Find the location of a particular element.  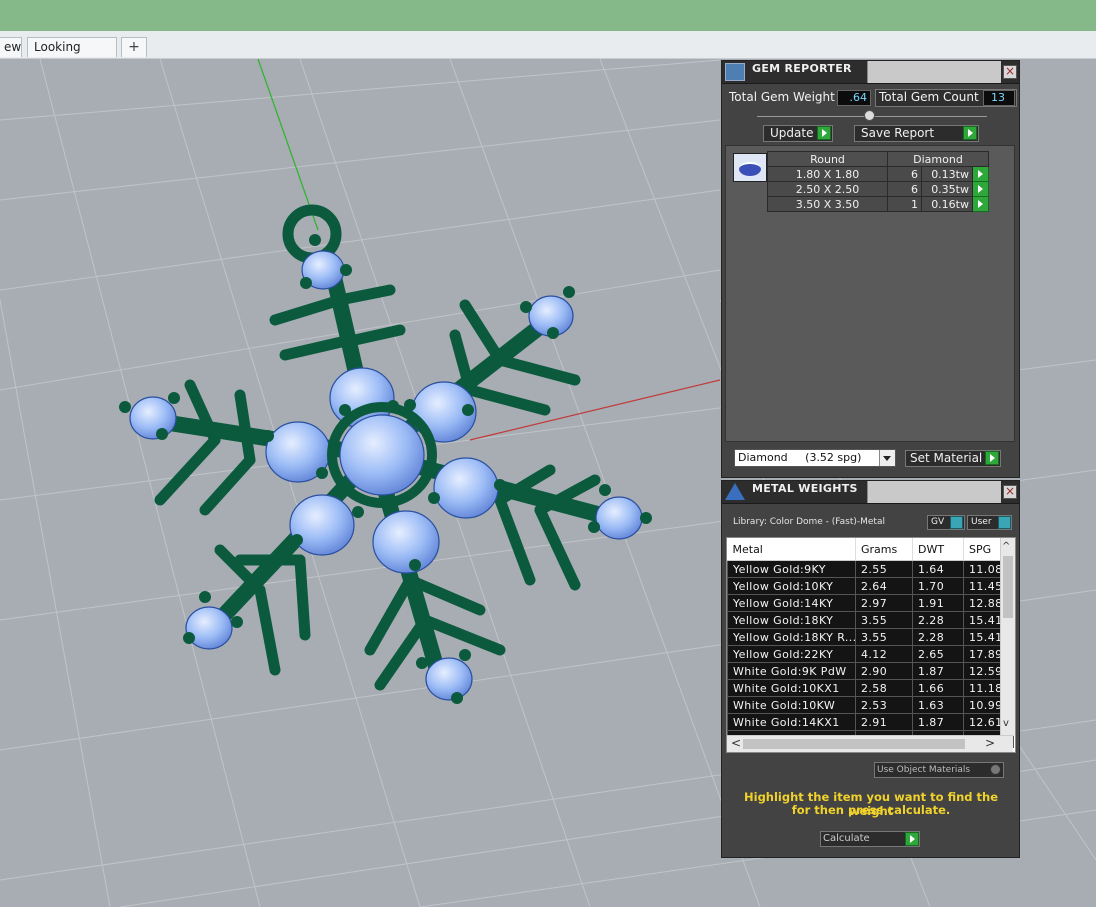

save-report-button: Save Report is located at coordinates (916, 133).